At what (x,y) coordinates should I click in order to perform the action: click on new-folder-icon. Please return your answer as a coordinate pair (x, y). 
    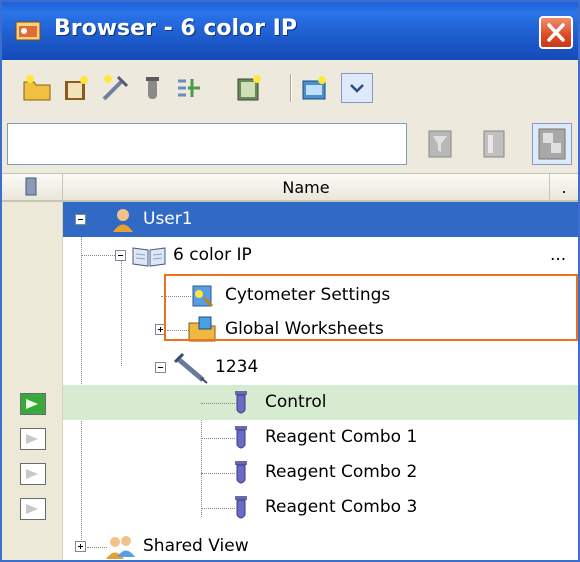
    Looking at the image, I should click on (37, 88).